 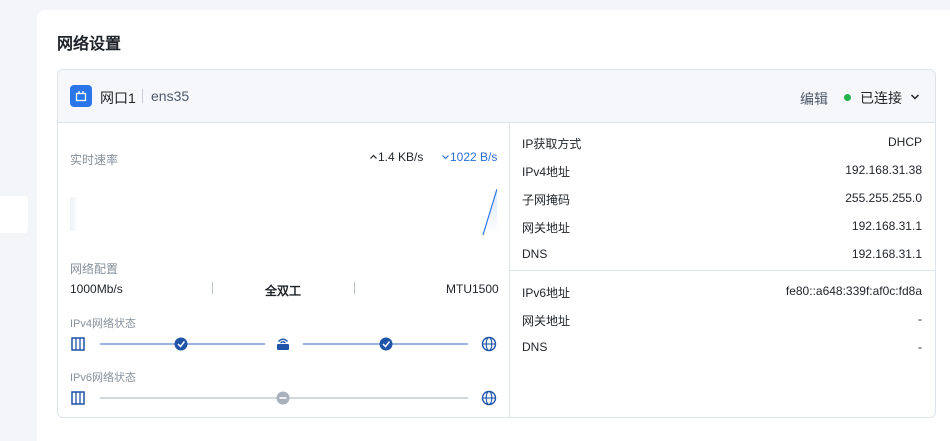 I want to click on upload-rate: 1.4 KB/s, so click(x=396, y=157).